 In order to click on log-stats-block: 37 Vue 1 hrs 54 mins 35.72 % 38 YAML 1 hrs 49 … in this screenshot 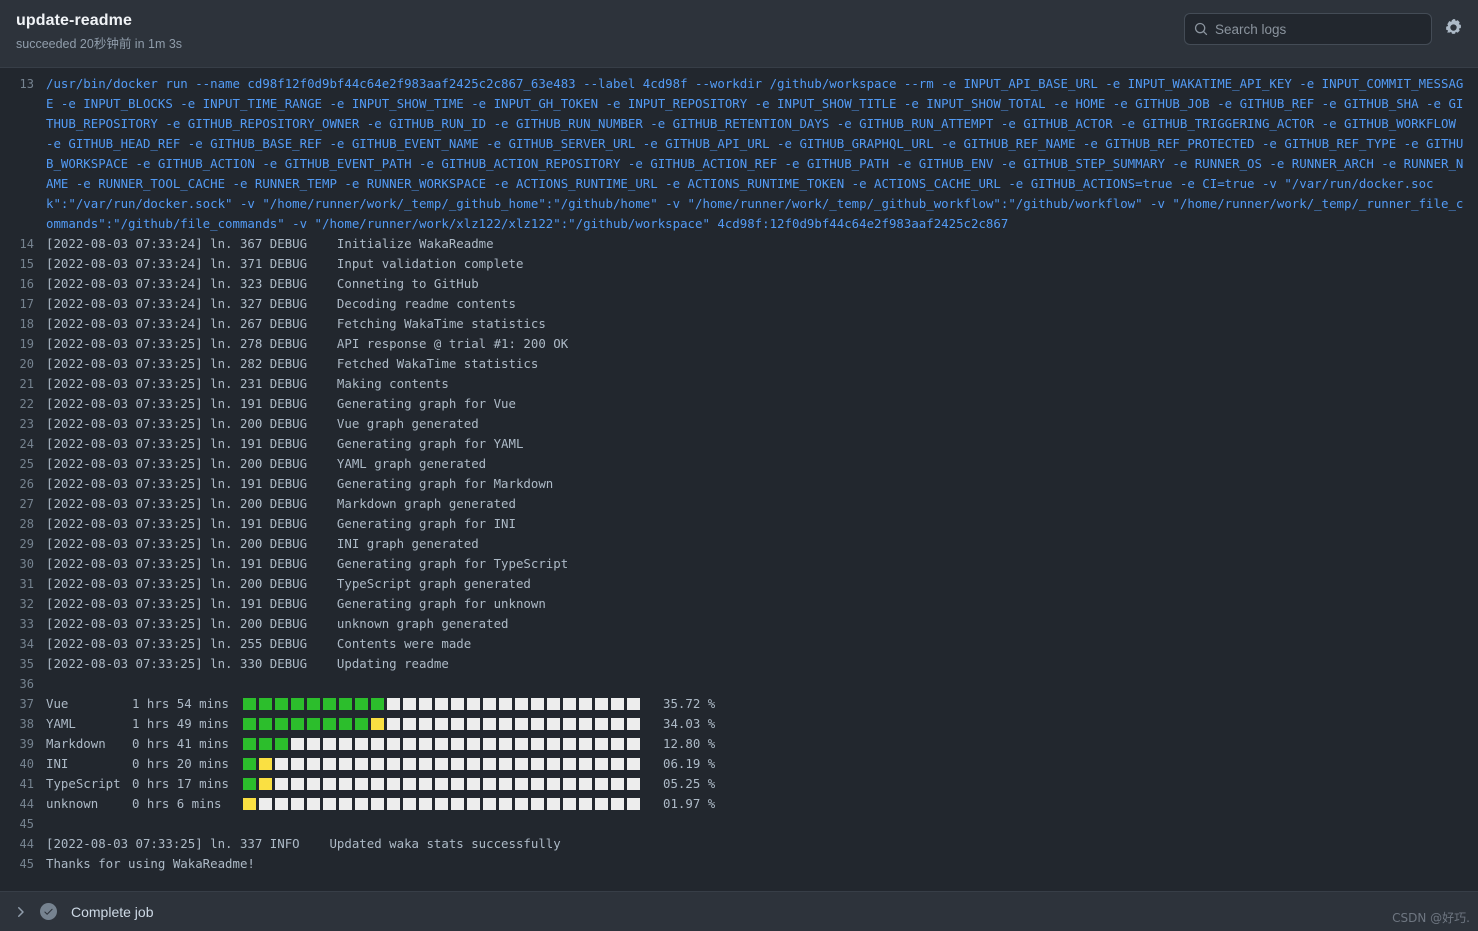, I will do `click(739, 754)`.